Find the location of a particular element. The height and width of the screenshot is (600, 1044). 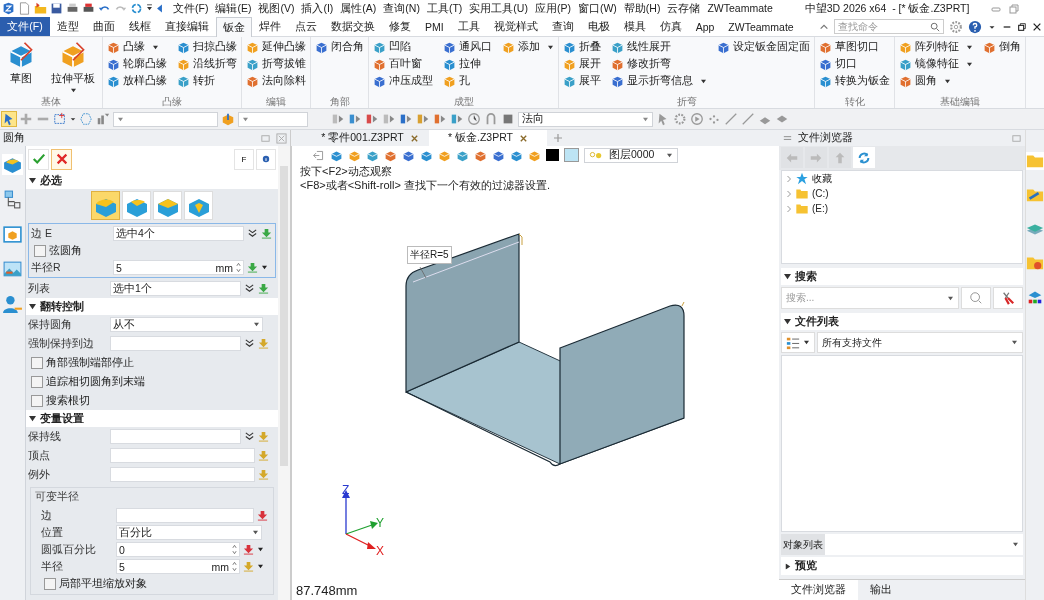

settings-icon is located at coordinates (956, 26).